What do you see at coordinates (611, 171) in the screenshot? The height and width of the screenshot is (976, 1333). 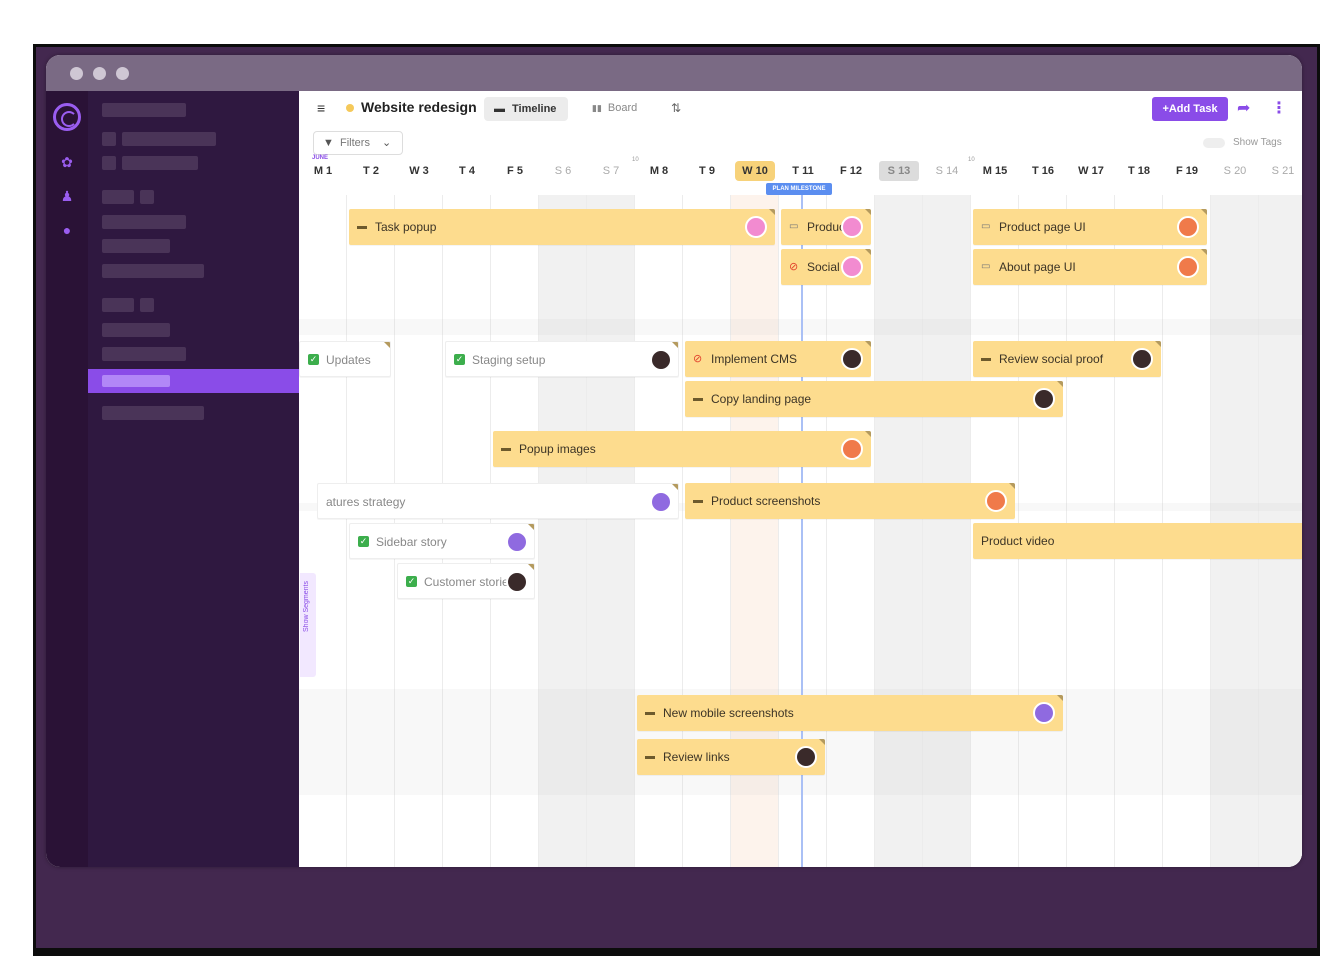 I see `day-header-7: S 7` at bounding box center [611, 171].